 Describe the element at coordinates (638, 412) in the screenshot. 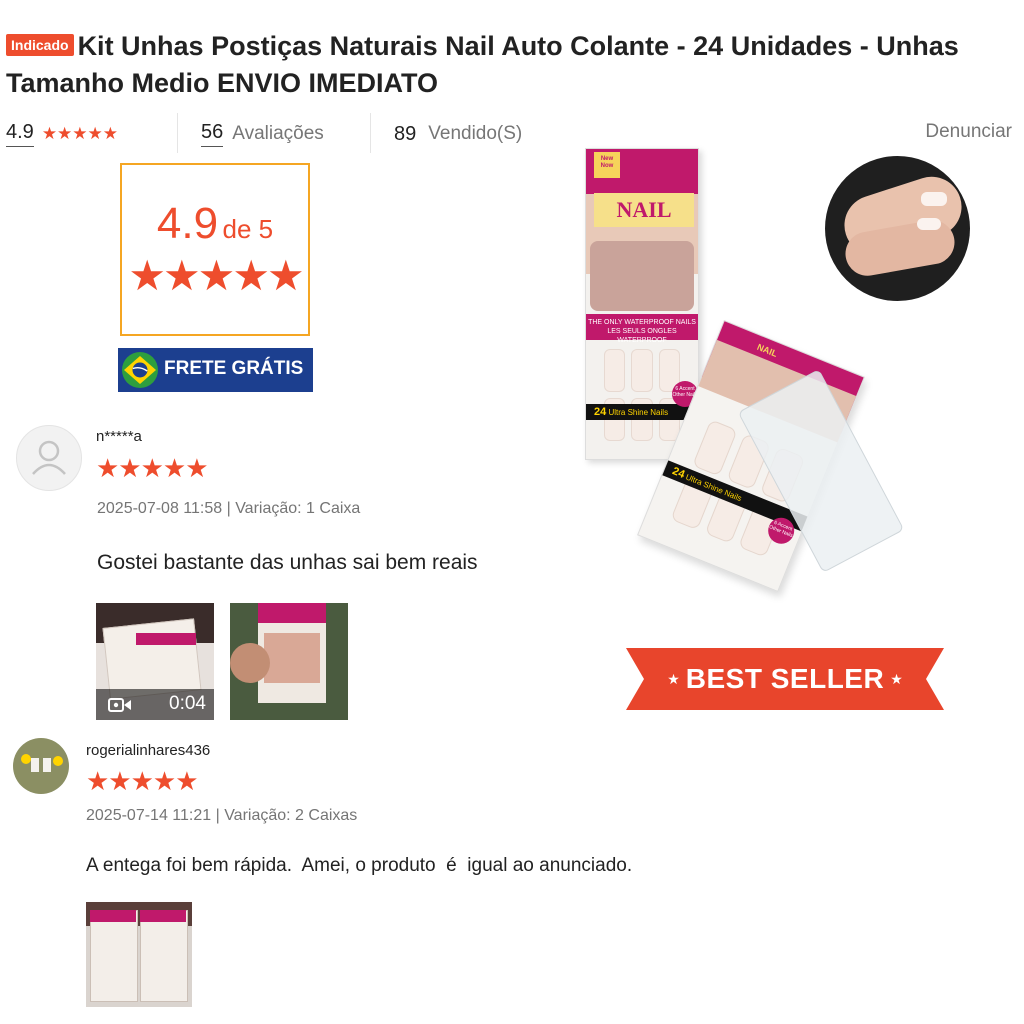

I see `ultra-shine-text: Ultra Shine Nails` at that location.